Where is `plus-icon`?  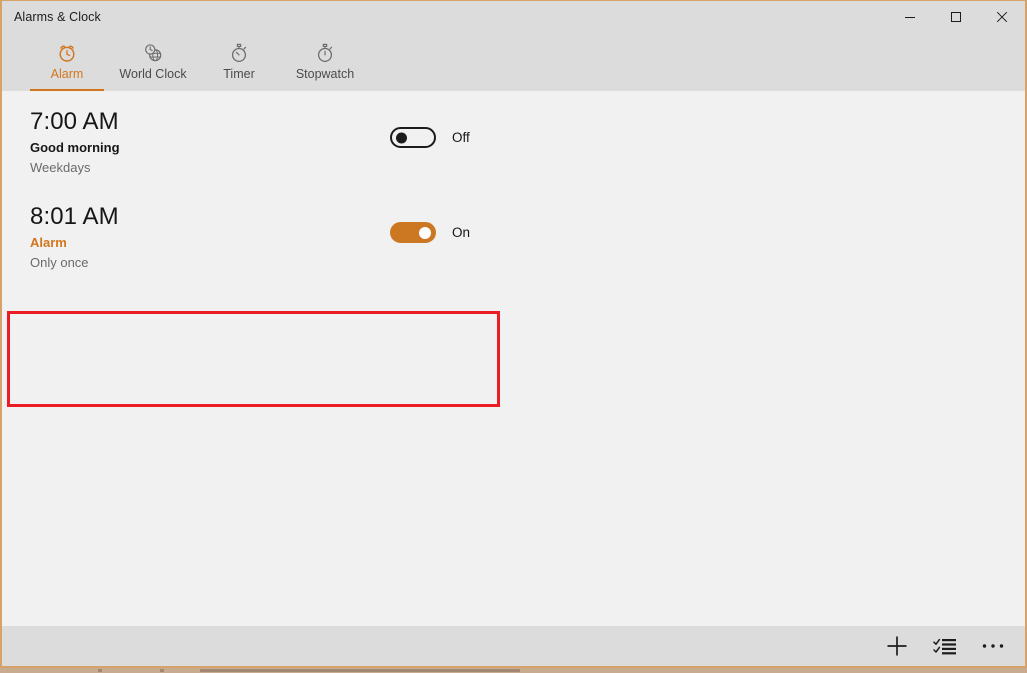 plus-icon is located at coordinates (897, 646).